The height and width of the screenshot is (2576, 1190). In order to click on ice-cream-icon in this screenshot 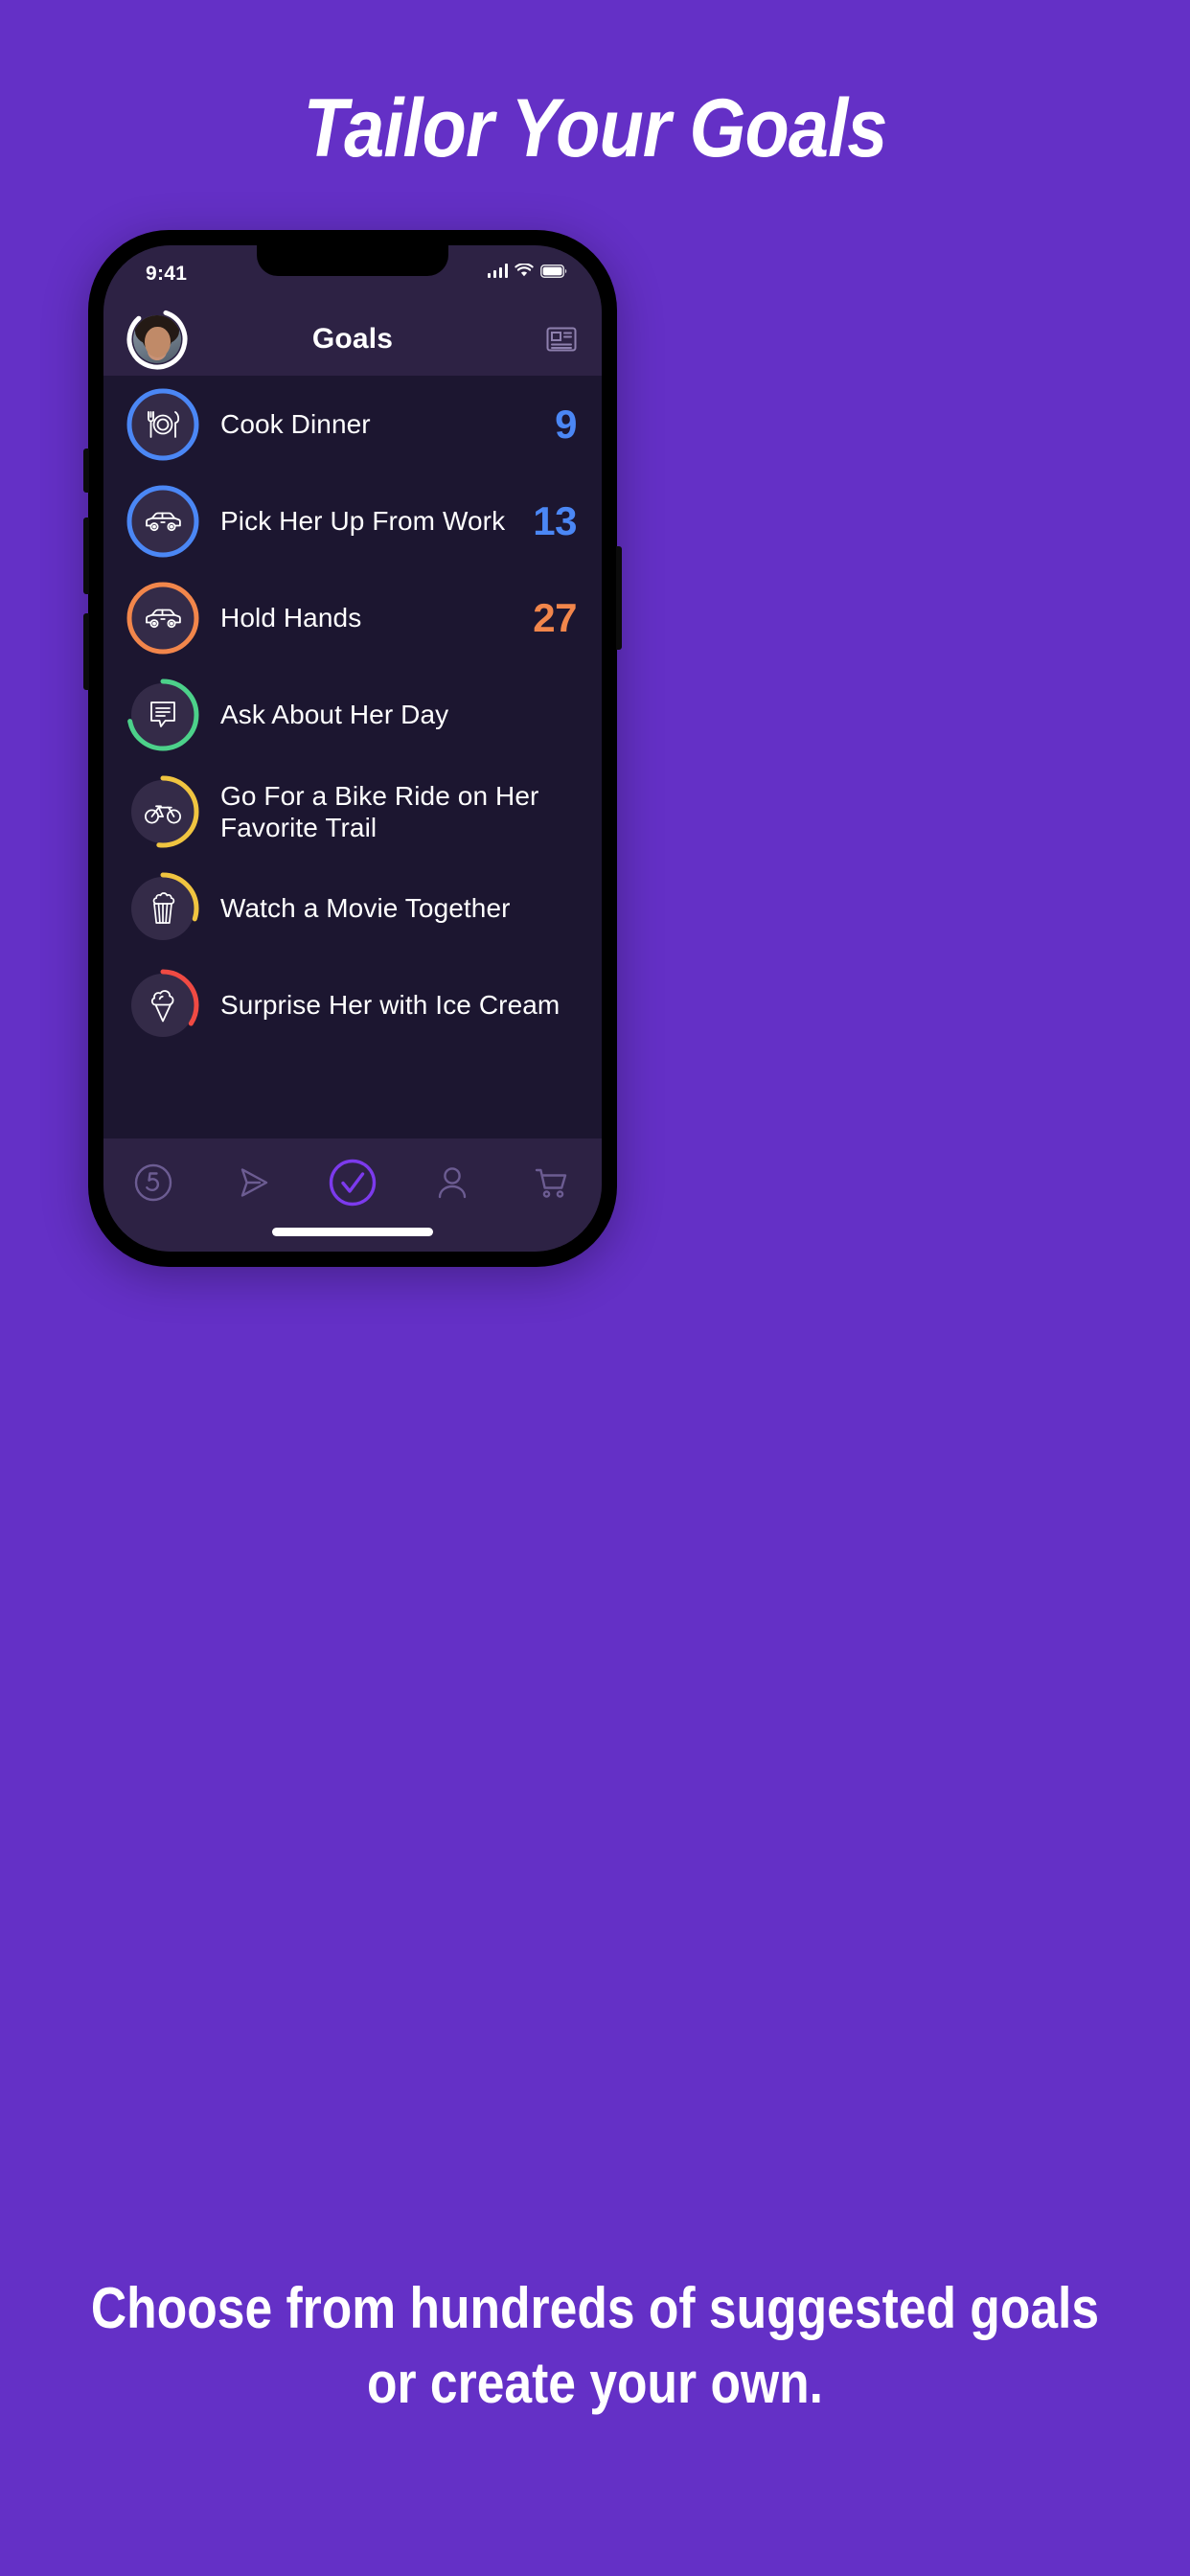, I will do `click(163, 1005)`.